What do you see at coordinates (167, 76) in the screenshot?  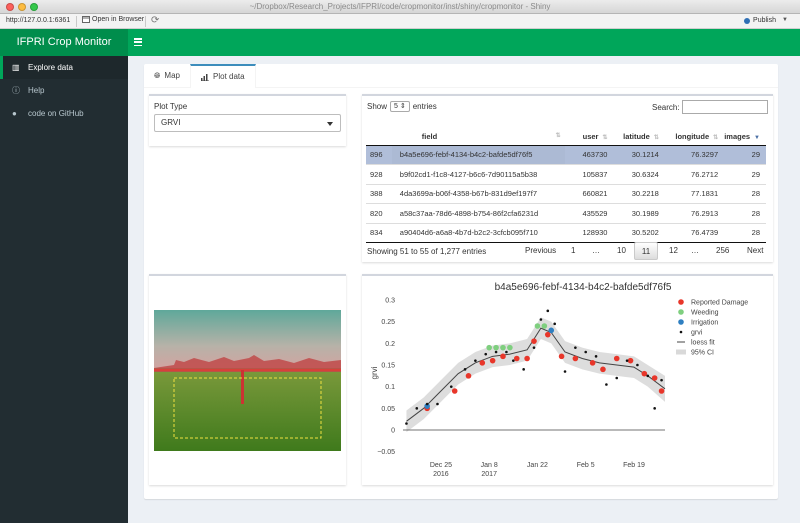 I see `tab-map: 🌐︎ Map` at bounding box center [167, 76].